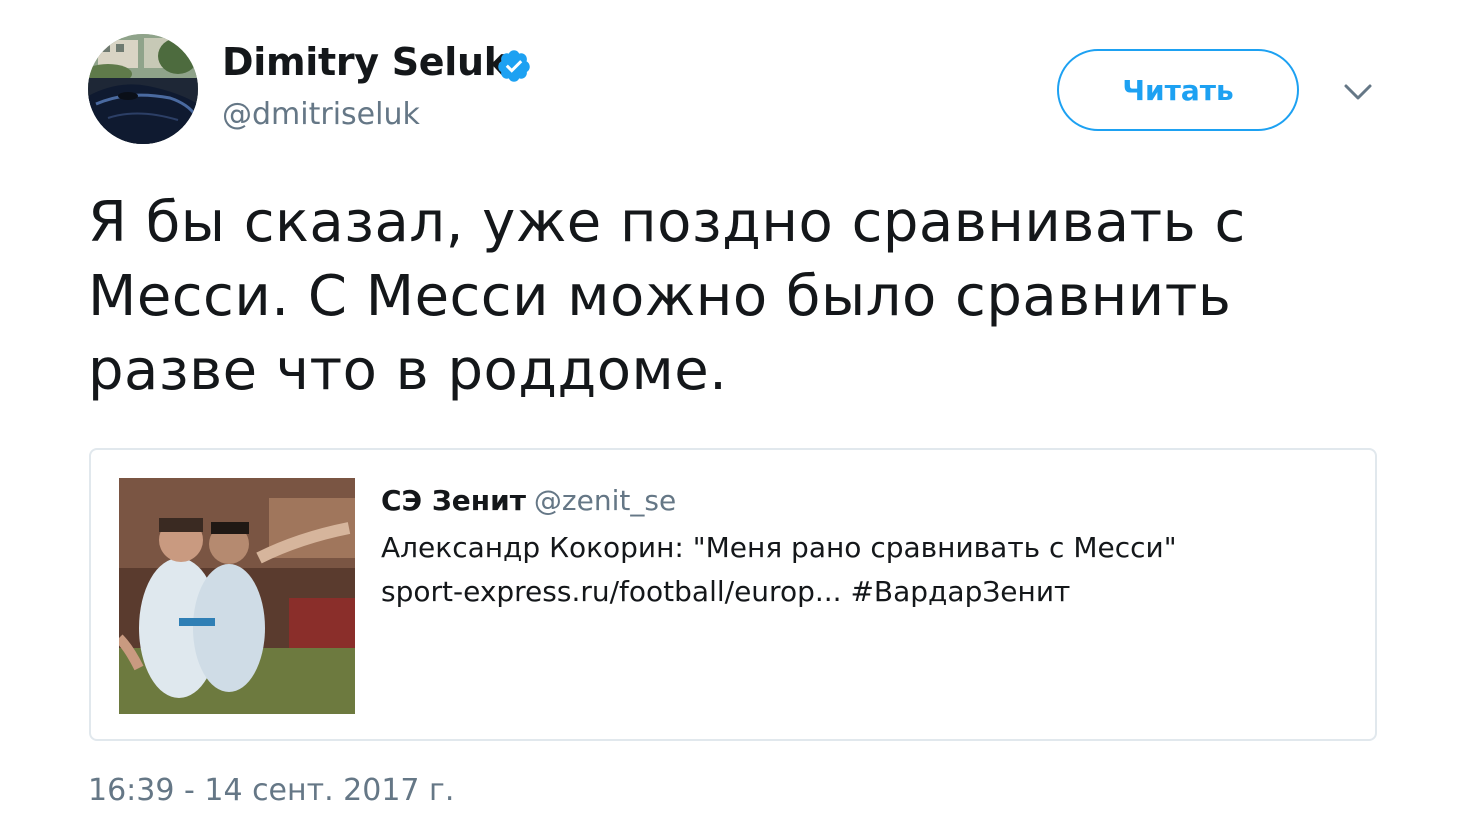  I want to click on timestamp: 16:39 - 14 сент. 2017 г., so click(271, 790).